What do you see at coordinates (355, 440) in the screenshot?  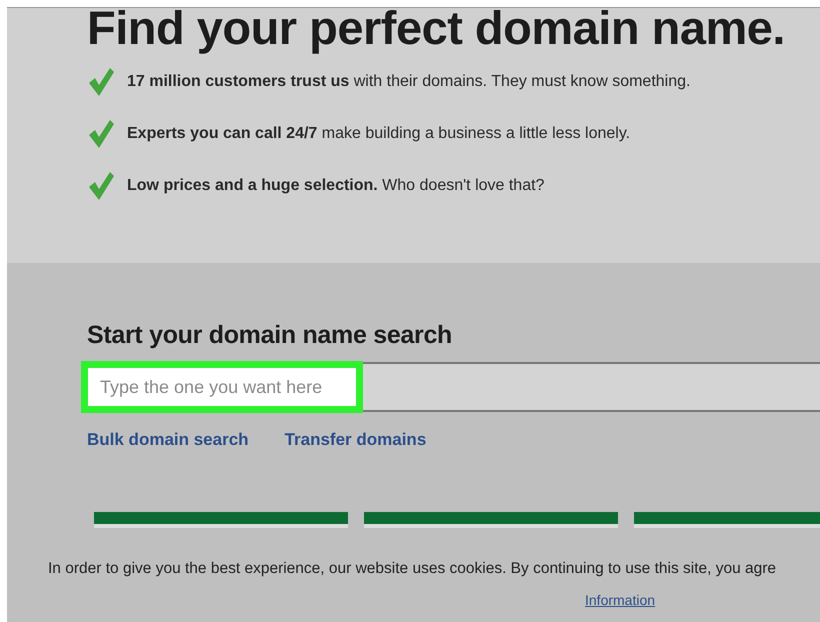 I see `search-link: Transfer domains` at bounding box center [355, 440].